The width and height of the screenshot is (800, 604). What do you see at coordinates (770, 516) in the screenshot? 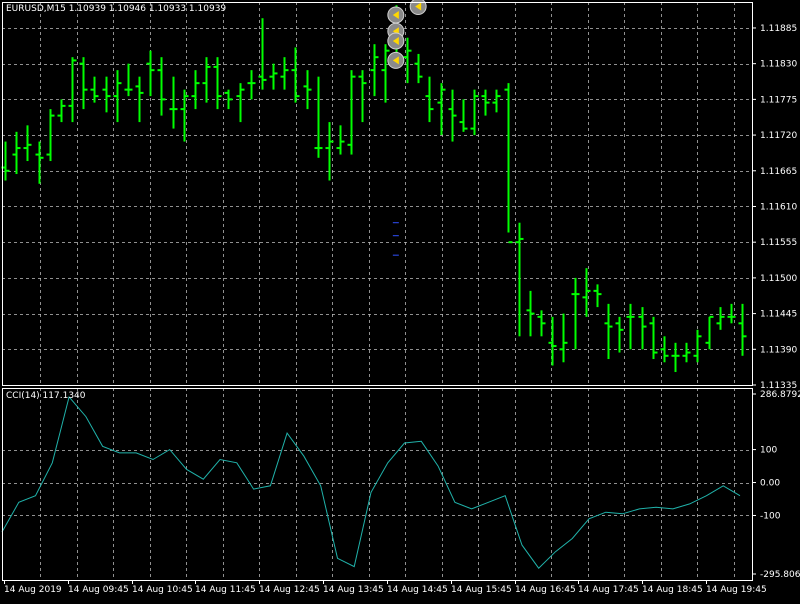
I see `indicator-scale-label: -100` at bounding box center [770, 516].